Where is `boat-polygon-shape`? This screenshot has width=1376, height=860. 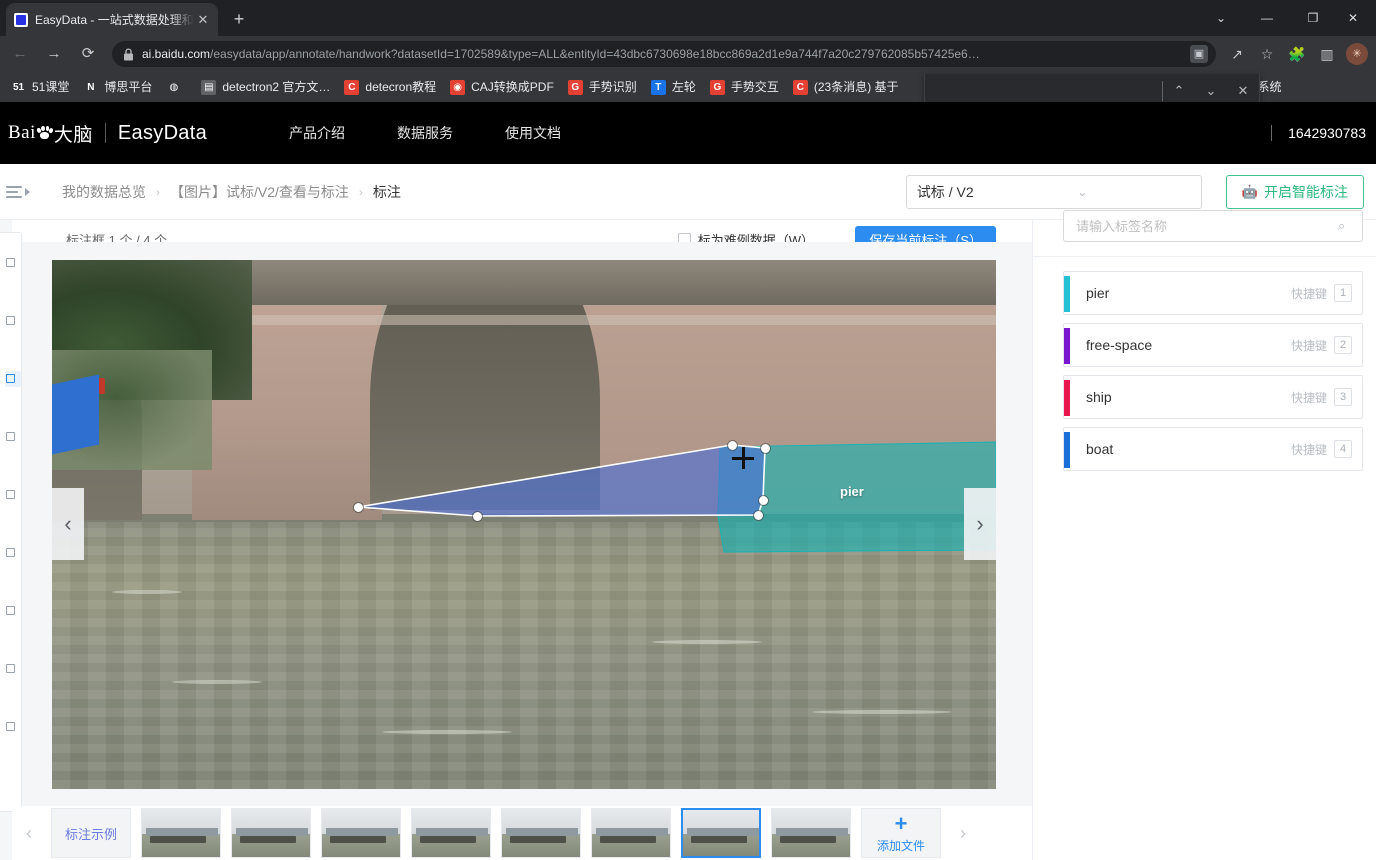 boat-polygon-shape is located at coordinates (561, 480).